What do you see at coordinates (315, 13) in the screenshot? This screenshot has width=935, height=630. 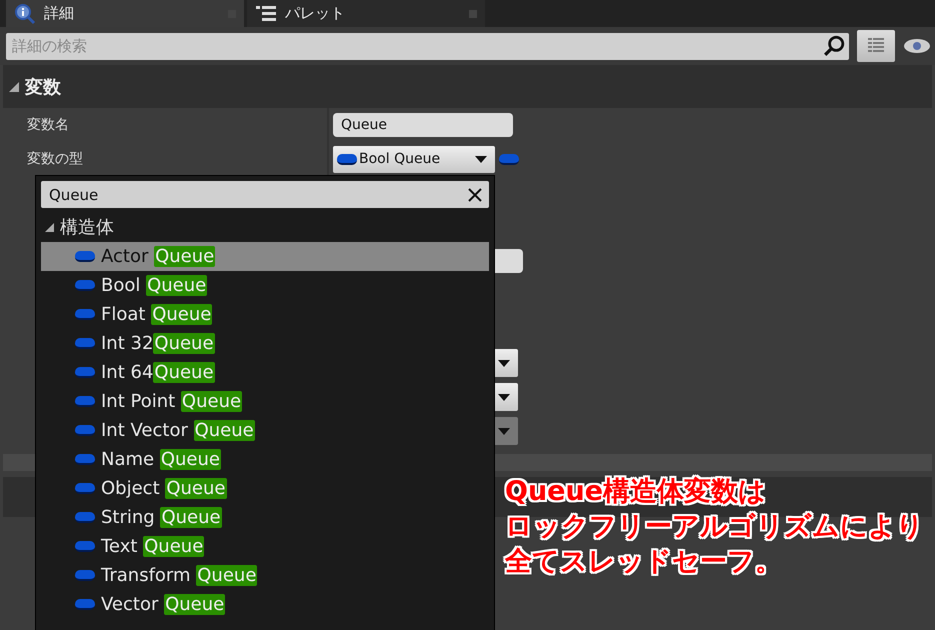 I see `tab-label: パレット` at bounding box center [315, 13].